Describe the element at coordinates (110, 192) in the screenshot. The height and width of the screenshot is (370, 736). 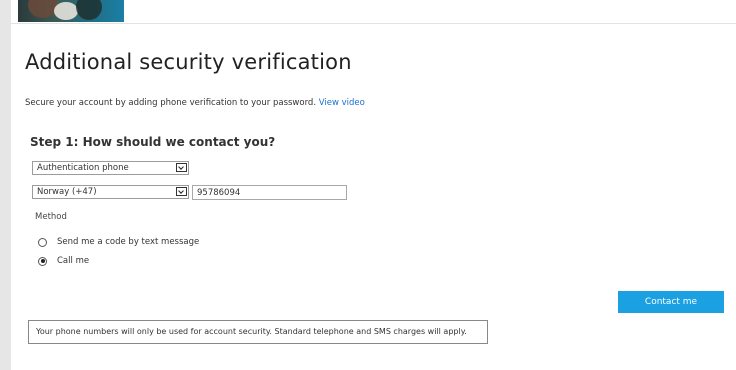
I see `country-select: Norway (+47)` at that location.